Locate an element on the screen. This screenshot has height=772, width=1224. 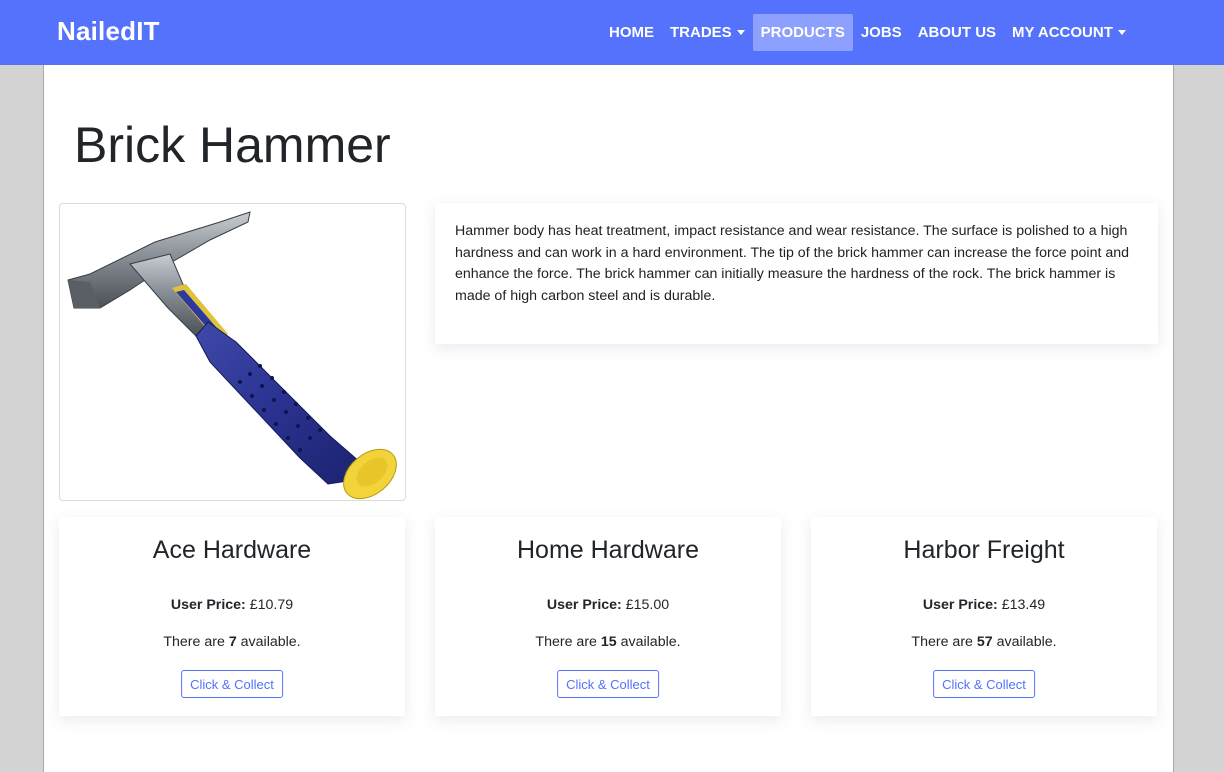
availability-line: There are 15 available. is located at coordinates (608, 642).